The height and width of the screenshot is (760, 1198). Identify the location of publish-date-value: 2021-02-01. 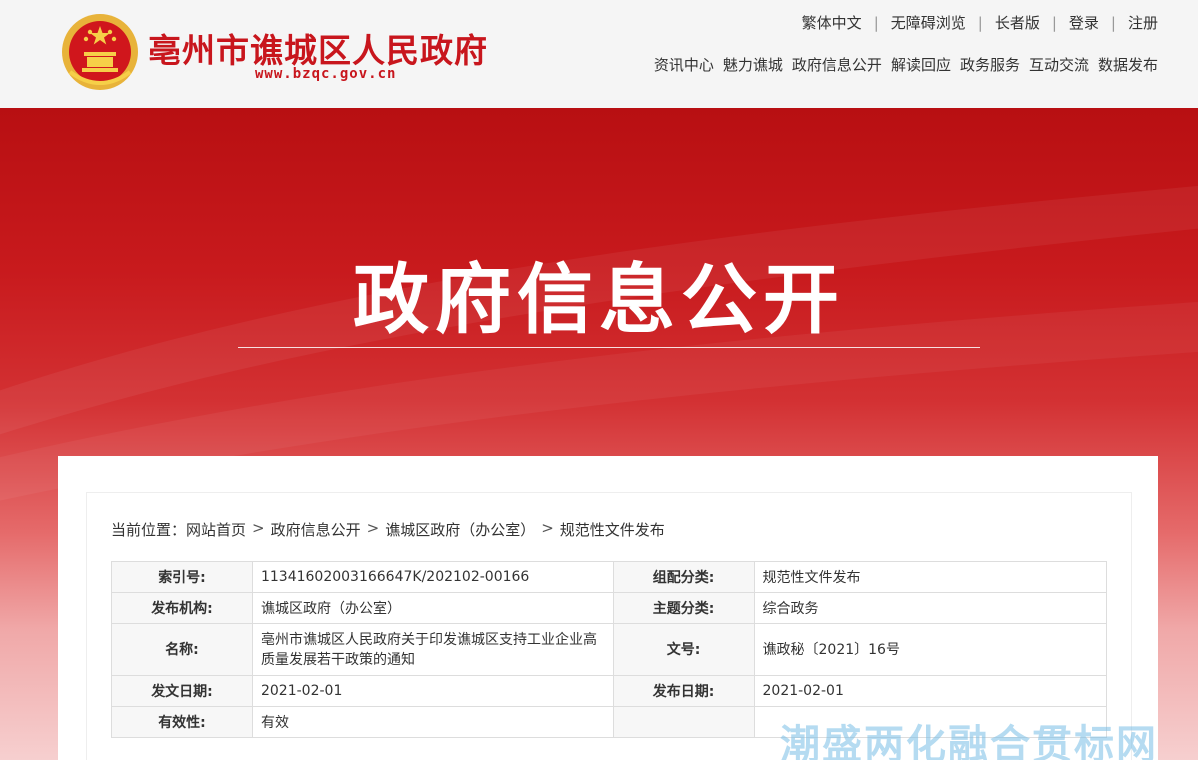
(930, 691).